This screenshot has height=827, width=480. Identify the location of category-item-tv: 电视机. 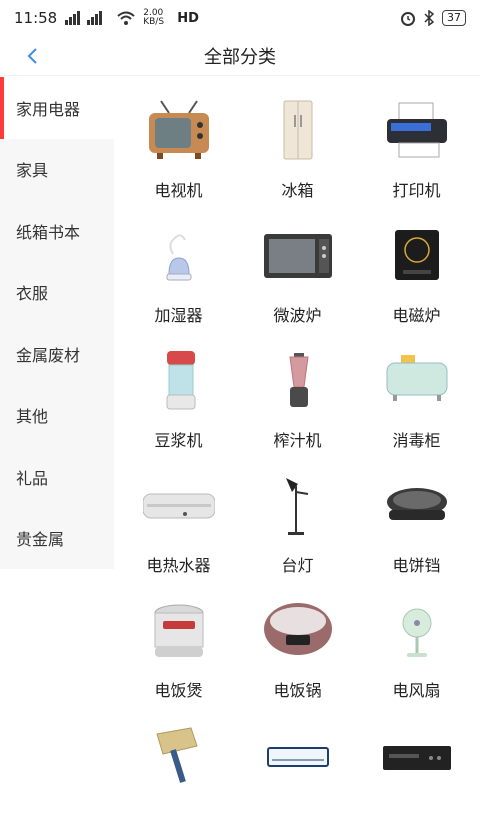
(178, 139).